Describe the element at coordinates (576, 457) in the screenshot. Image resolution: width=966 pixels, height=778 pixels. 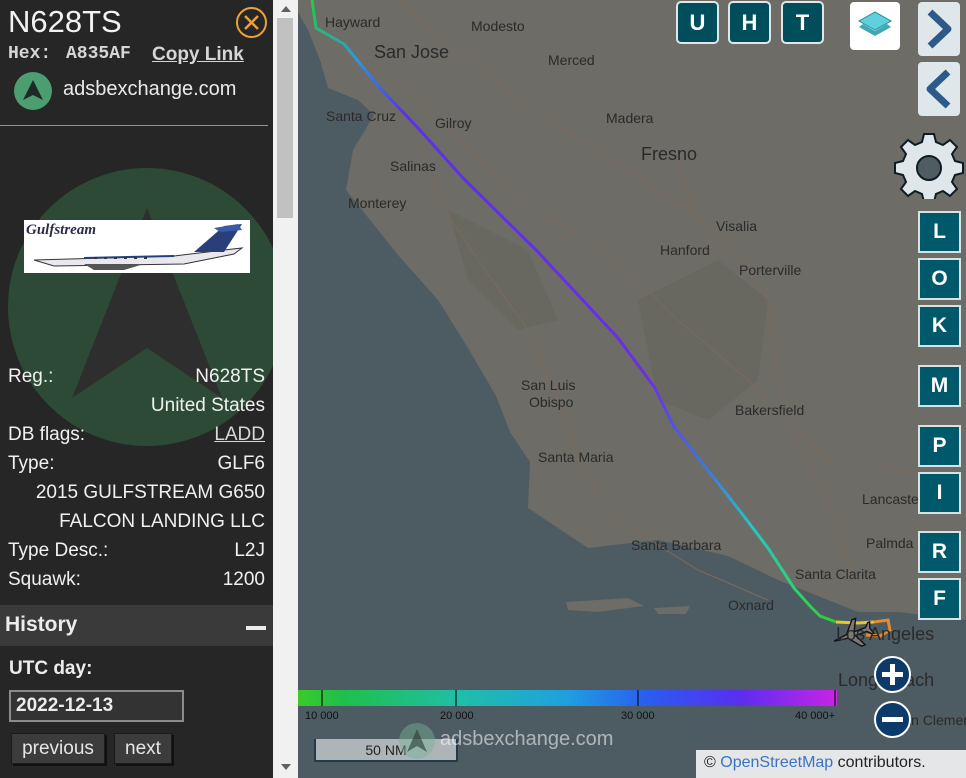
I see `city-label: Santa Maria` at that location.